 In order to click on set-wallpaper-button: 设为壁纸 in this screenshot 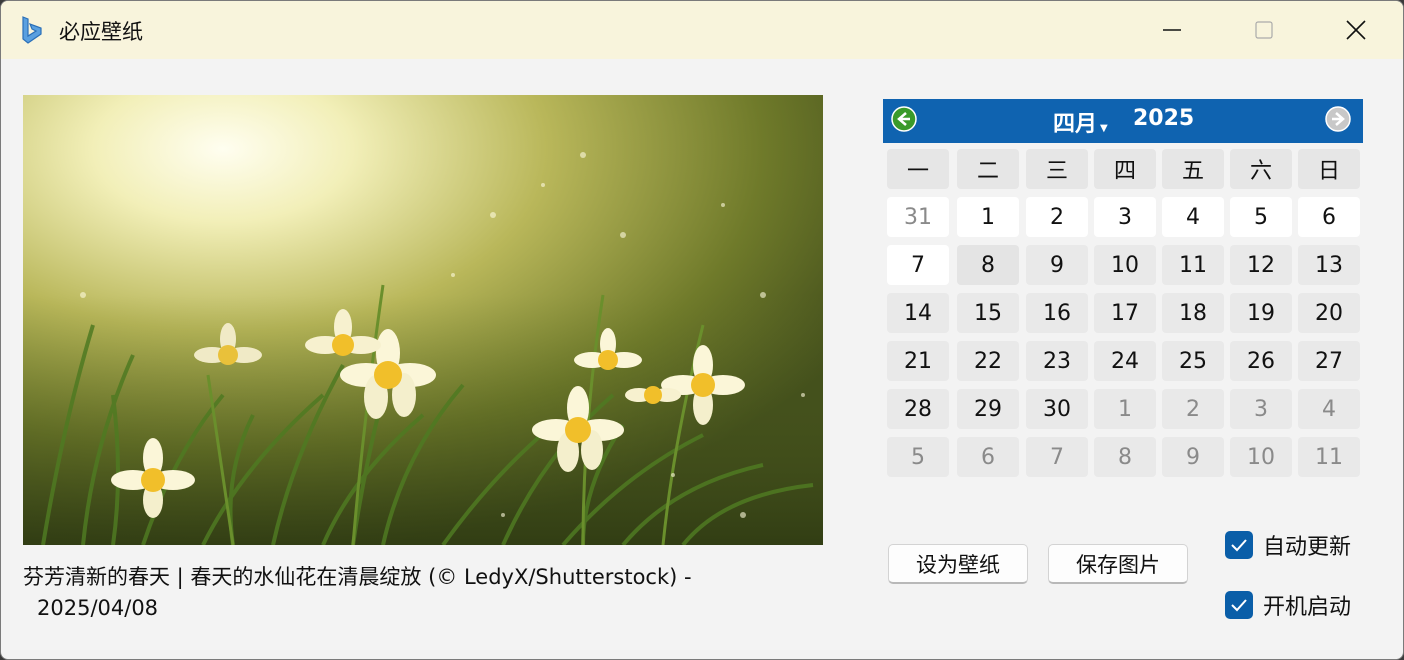, I will do `click(958, 564)`.